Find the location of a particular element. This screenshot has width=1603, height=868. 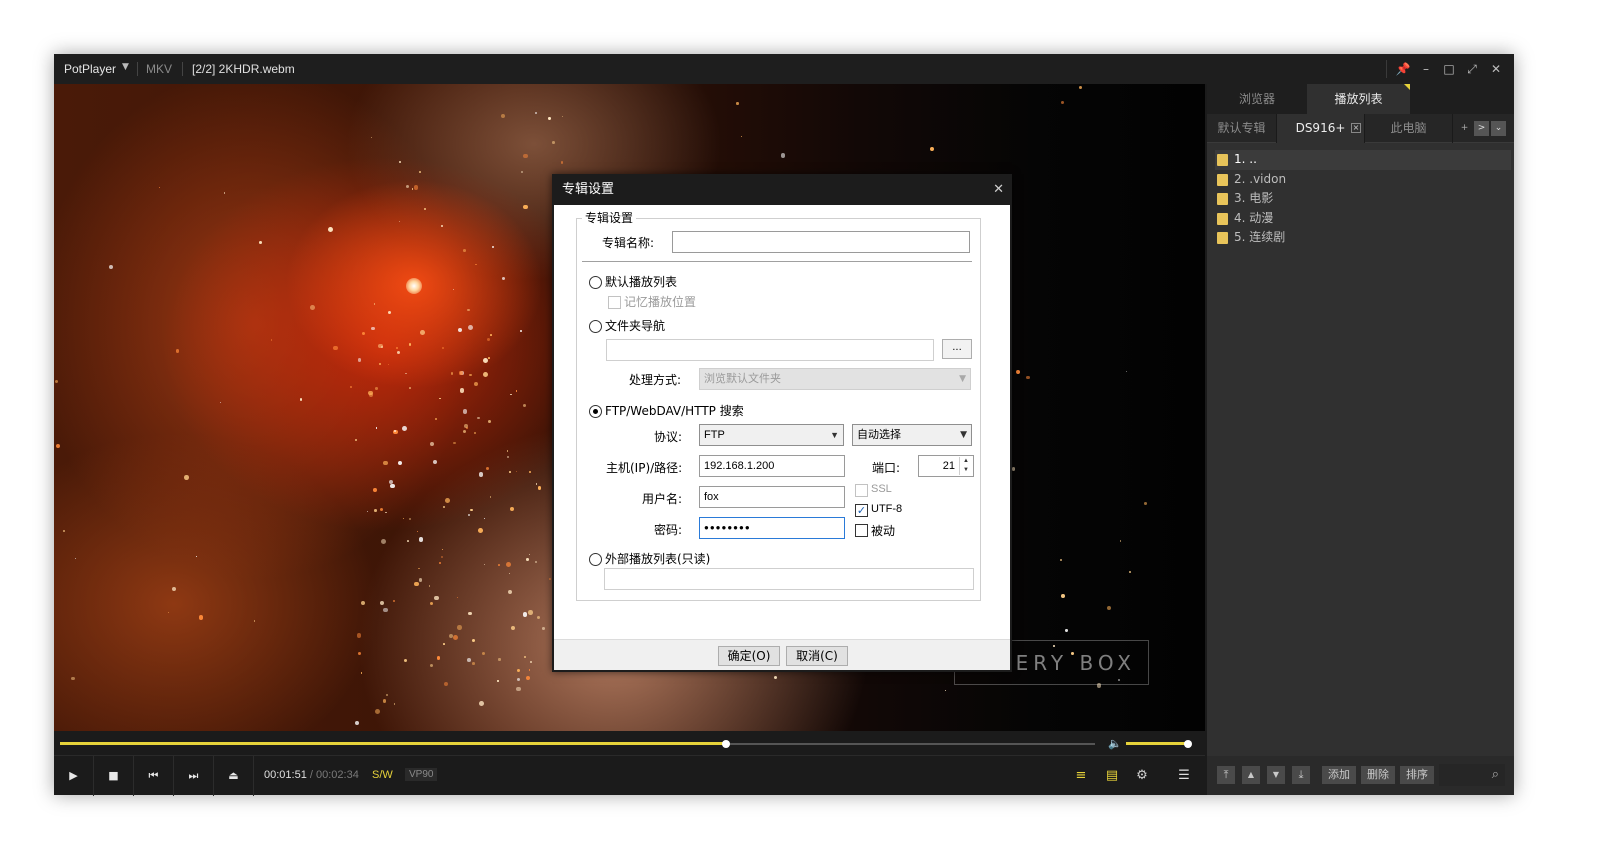

host-input is located at coordinates (772, 466).